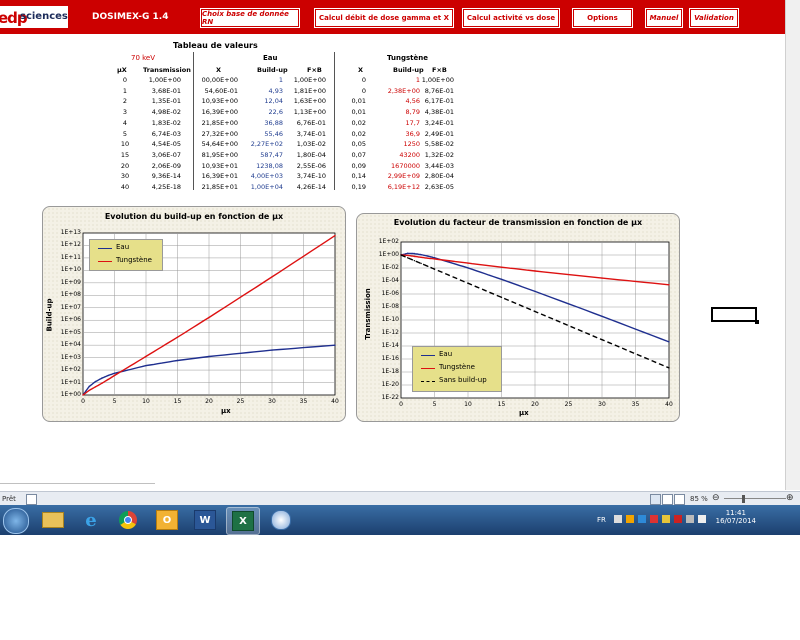 The height and width of the screenshot is (640, 800). I want to click on cell-mux: 1, so click(125, 91).